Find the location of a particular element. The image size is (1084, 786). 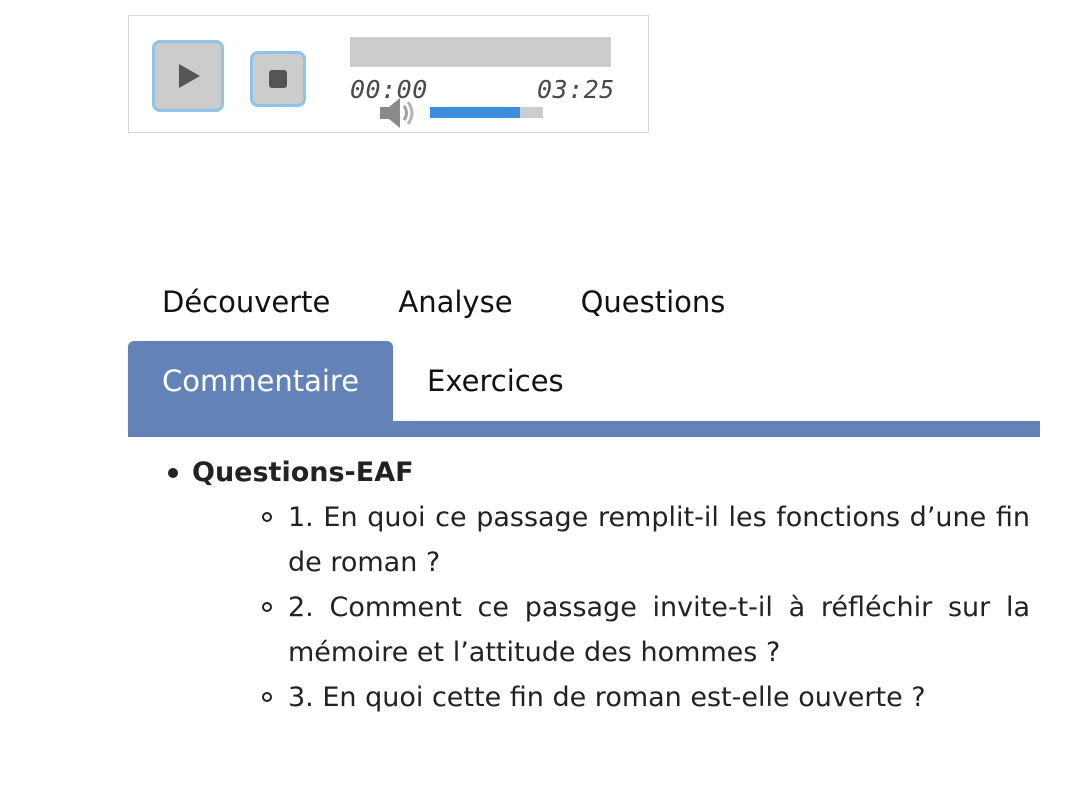

tab-bar-row-2: Commentaire Exercices is located at coordinates (584, 389).